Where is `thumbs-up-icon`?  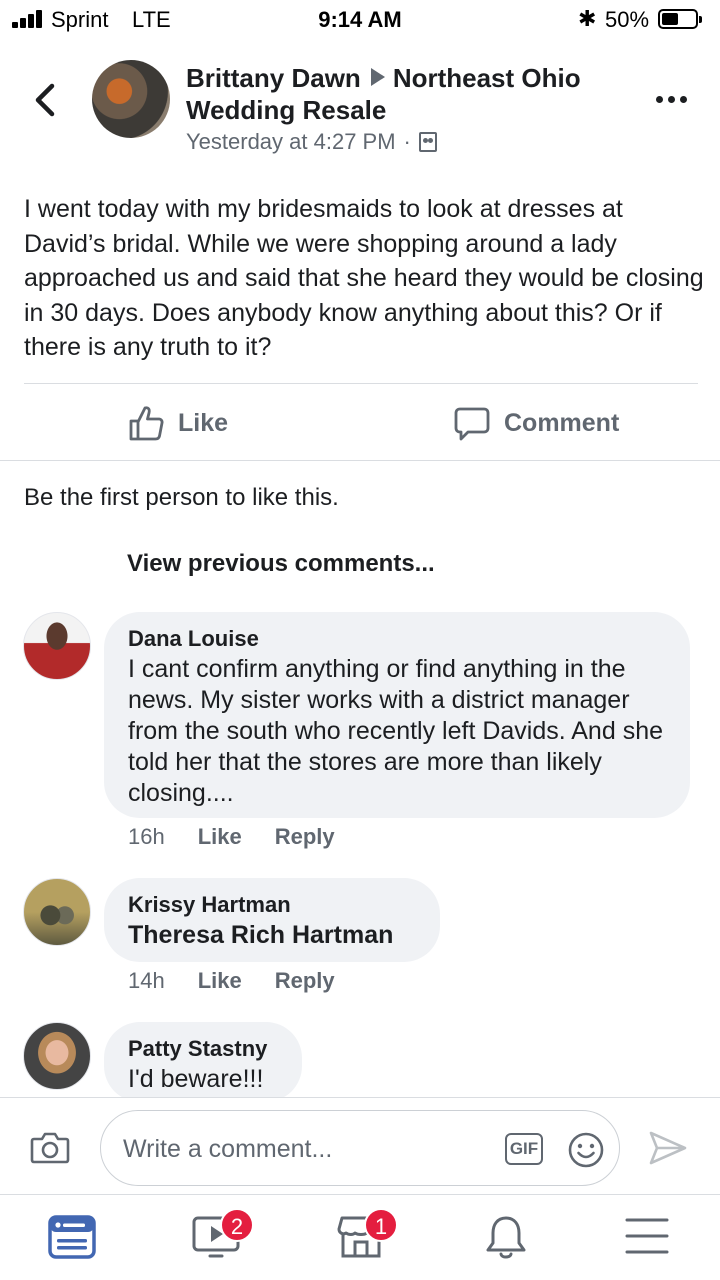 thumbs-up-icon is located at coordinates (146, 423).